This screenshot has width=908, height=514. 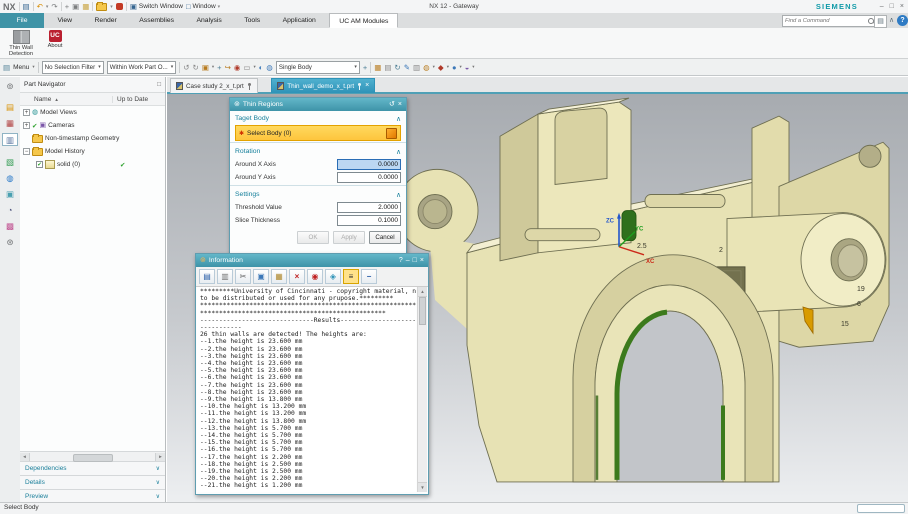 What do you see at coordinates (349, 237) in the screenshot?
I see `apply-button: Apply` at bounding box center [349, 237].